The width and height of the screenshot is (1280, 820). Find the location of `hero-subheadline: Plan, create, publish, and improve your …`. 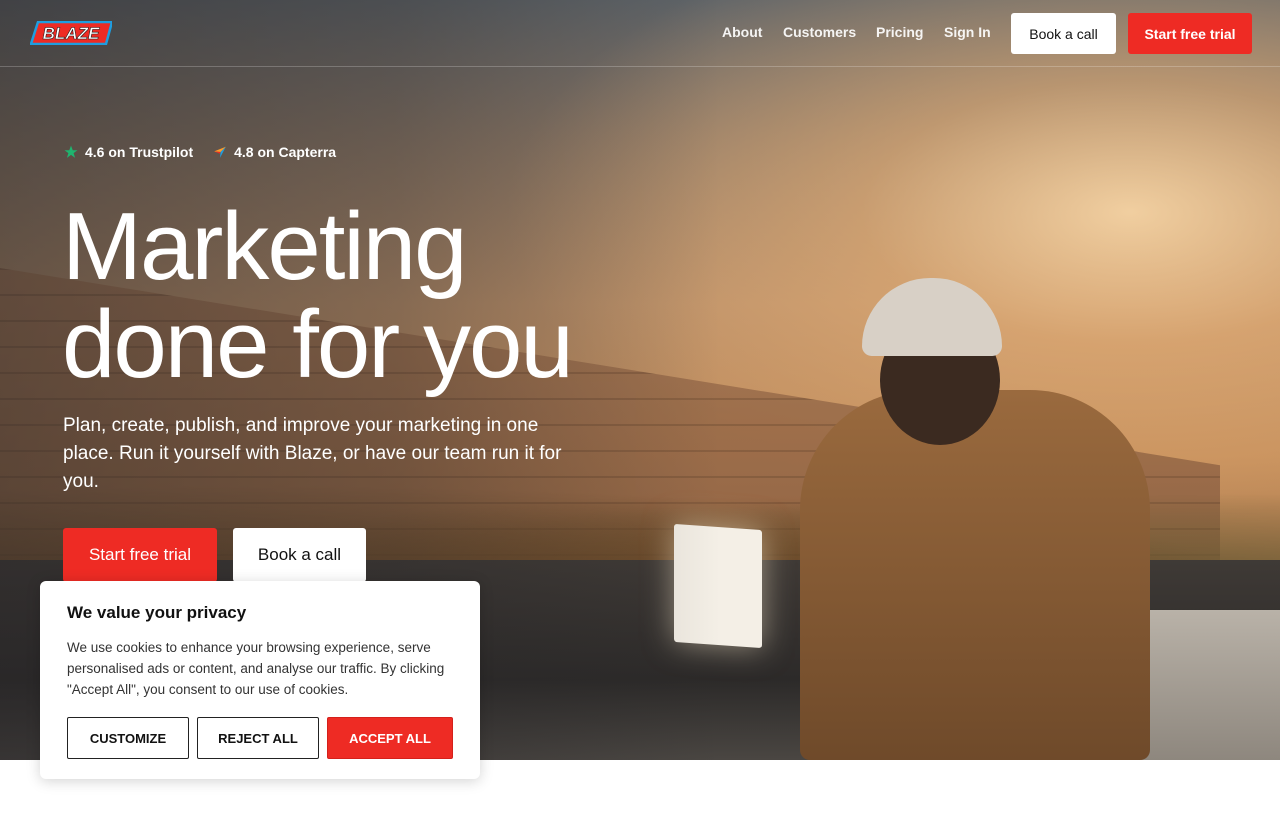

hero-subheadline: Plan, create, publish, and improve your … is located at coordinates (312, 453).